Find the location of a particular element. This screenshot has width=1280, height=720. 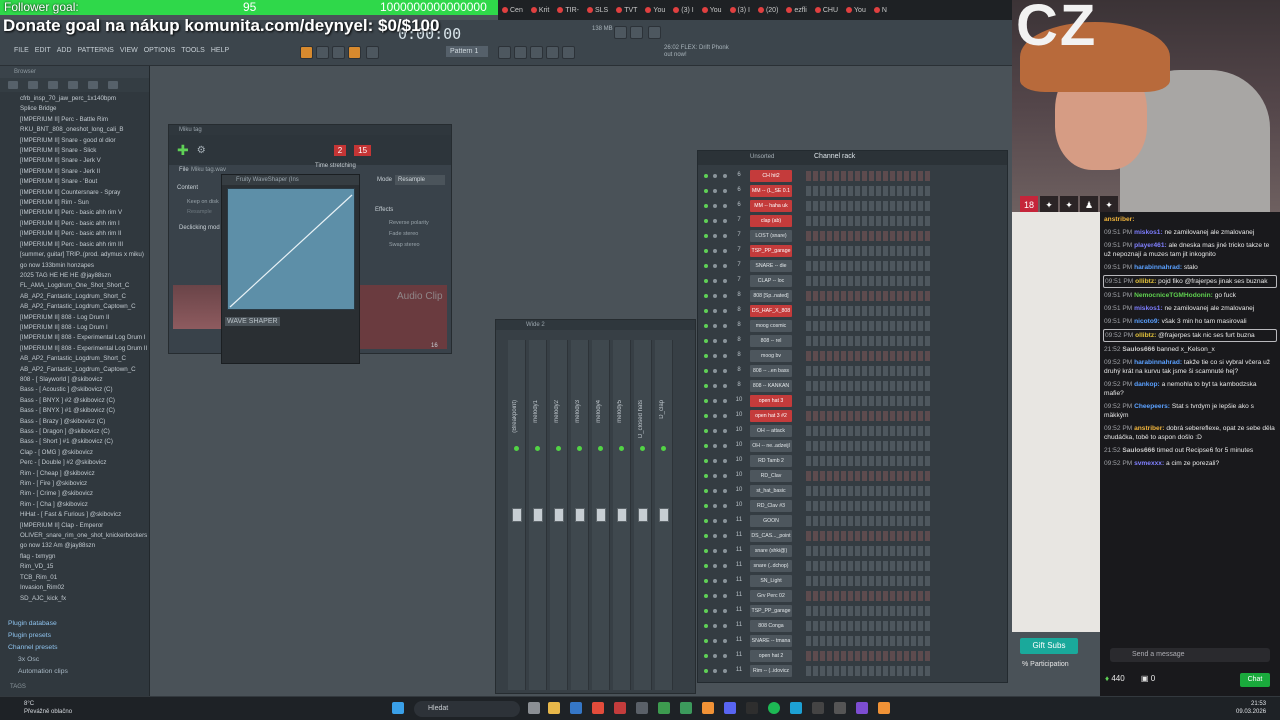

undo-icon is located at coordinates (620, 32).